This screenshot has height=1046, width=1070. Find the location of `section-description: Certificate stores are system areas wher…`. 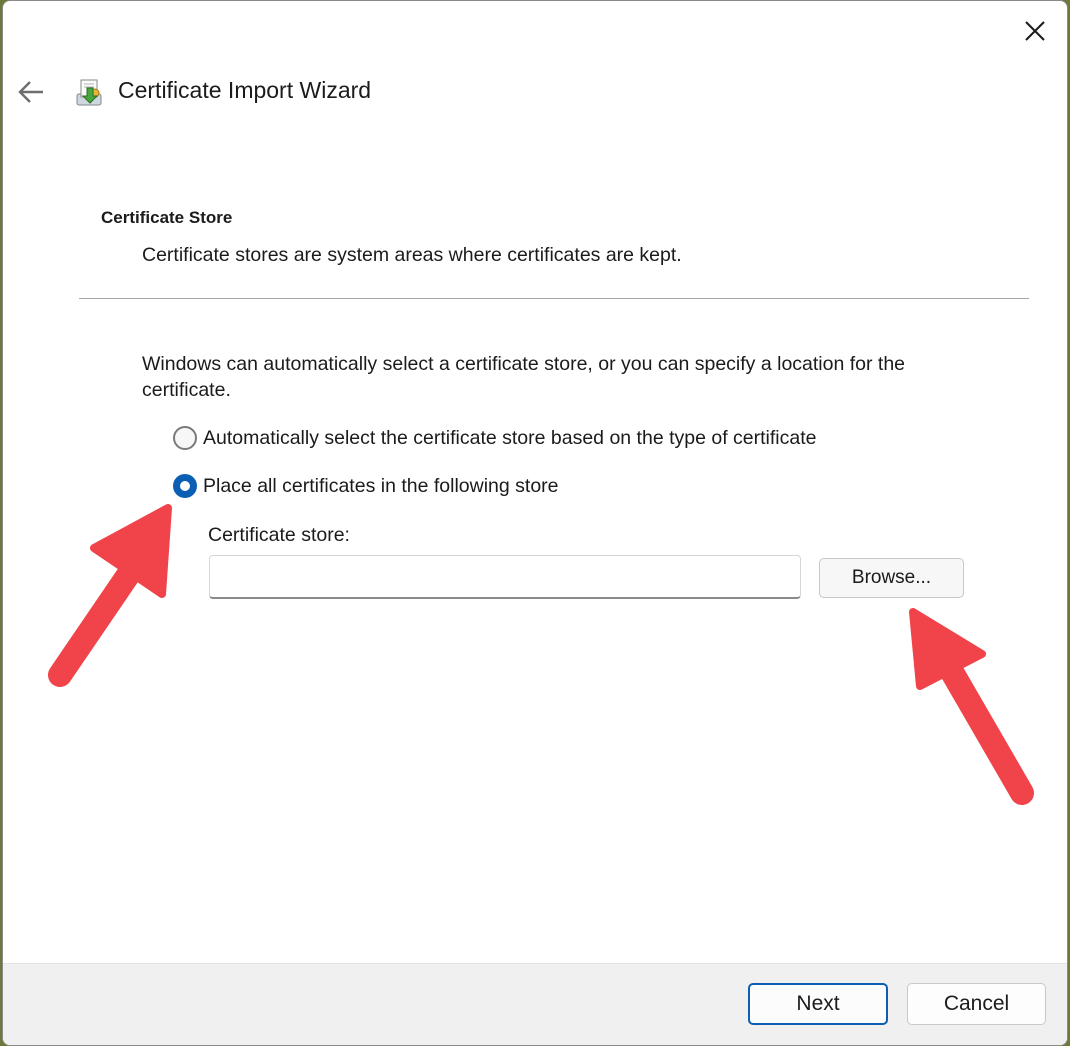

section-description: Certificate stores are system areas wher… is located at coordinates (412, 255).